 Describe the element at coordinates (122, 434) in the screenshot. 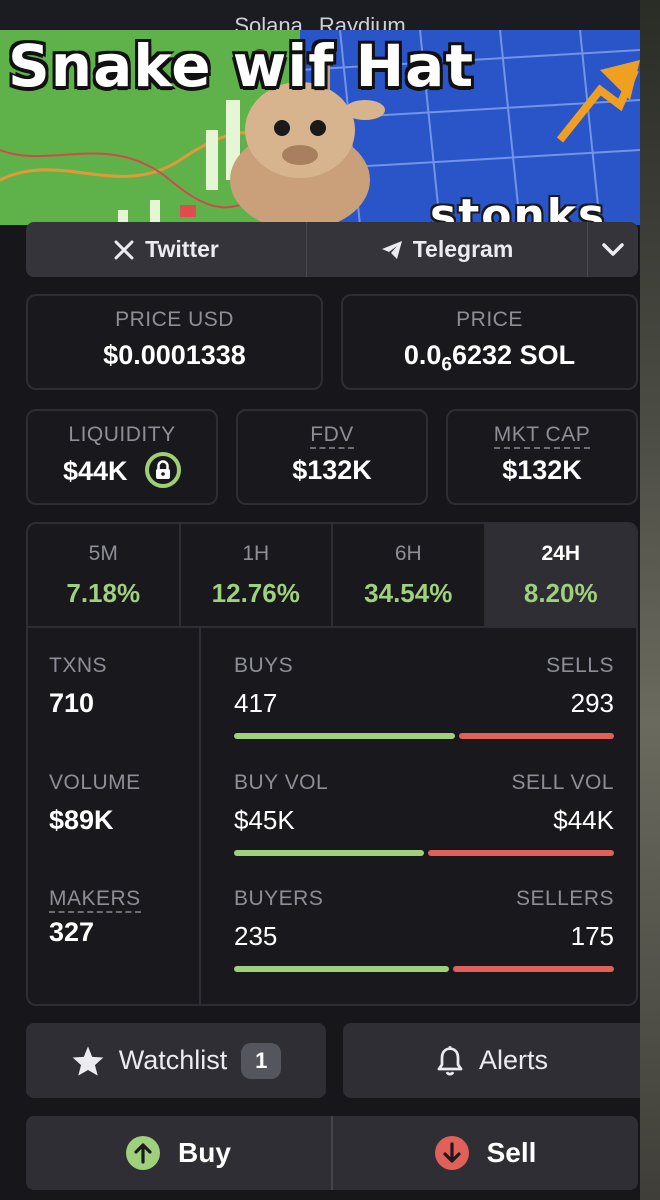

I see `liquidity-label: LIQUIDITY` at that location.